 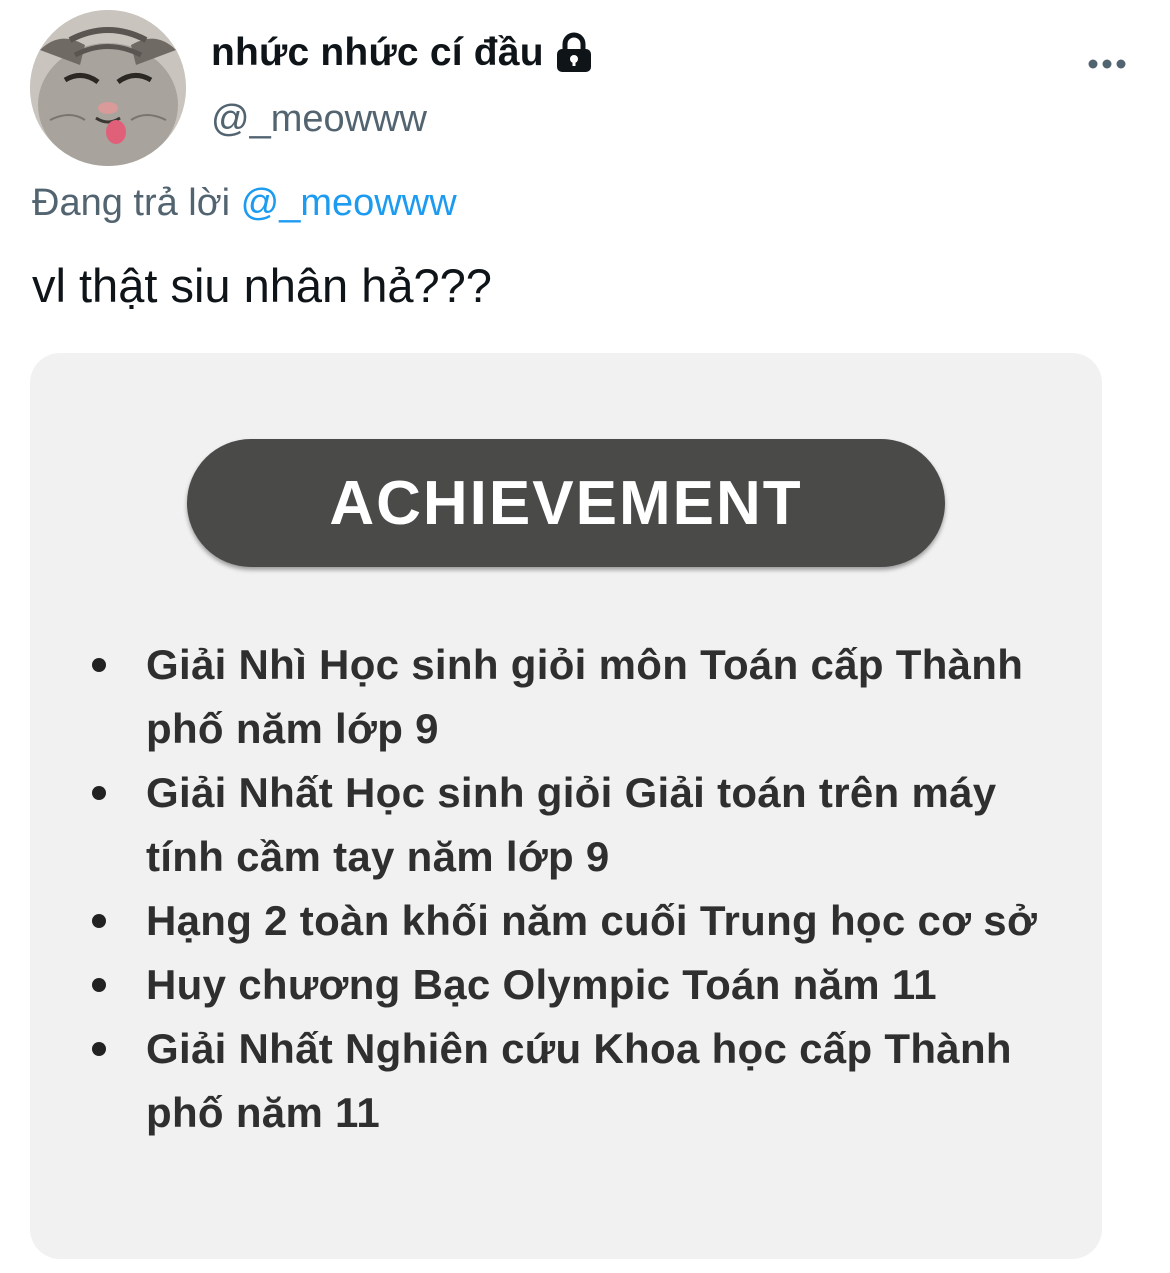 What do you see at coordinates (131, 203) in the screenshot?
I see `replying-to-label: Đang trả lời` at bounding box center [131, 203].